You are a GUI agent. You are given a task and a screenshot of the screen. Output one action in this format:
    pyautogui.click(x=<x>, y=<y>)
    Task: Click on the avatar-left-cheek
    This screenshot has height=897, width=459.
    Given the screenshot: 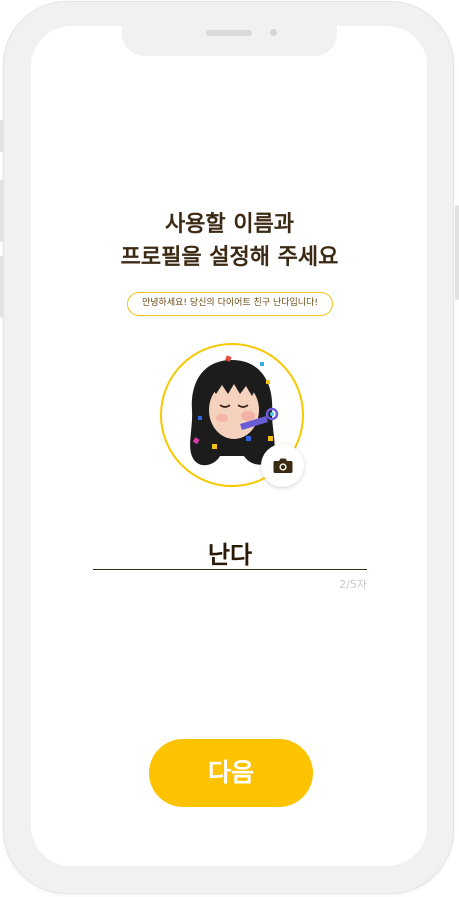 What is the action you would take?
    pyautogui.click(x=222, y=418)
    